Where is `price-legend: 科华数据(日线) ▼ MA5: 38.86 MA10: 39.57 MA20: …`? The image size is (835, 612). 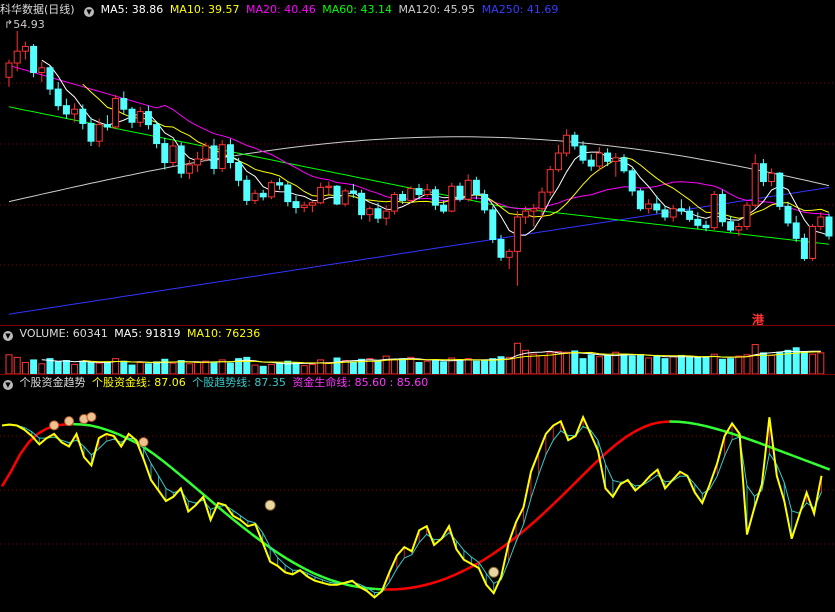 price-legend: 科华数据(日线) ▼ MA5: 38.86 MA10: 39.57 MA20: … is located at coordinates (280, 10).